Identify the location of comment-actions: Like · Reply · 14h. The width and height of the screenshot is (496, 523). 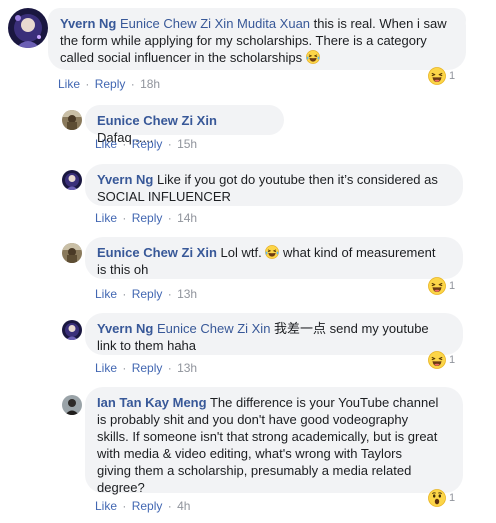
(146, 218).